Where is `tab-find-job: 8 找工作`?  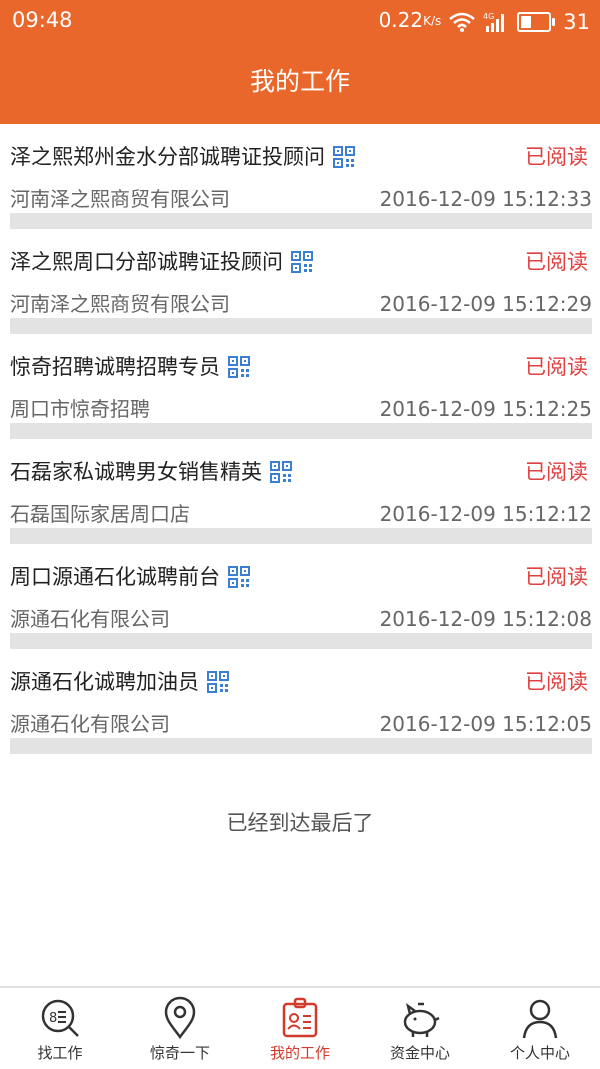 tab-find-job: 8 找工作 is located at coordinates (60, 1028).